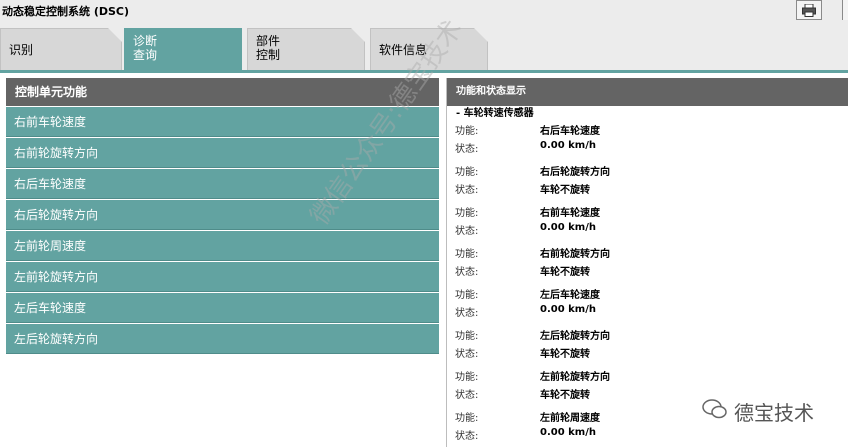 The height and width of the screenshot is (447, 848). Describe the element at coordinates (222, 339) in the screenshot. I see `function-item-lr-wheel-direction: 左后轮旋转方向` at that location.